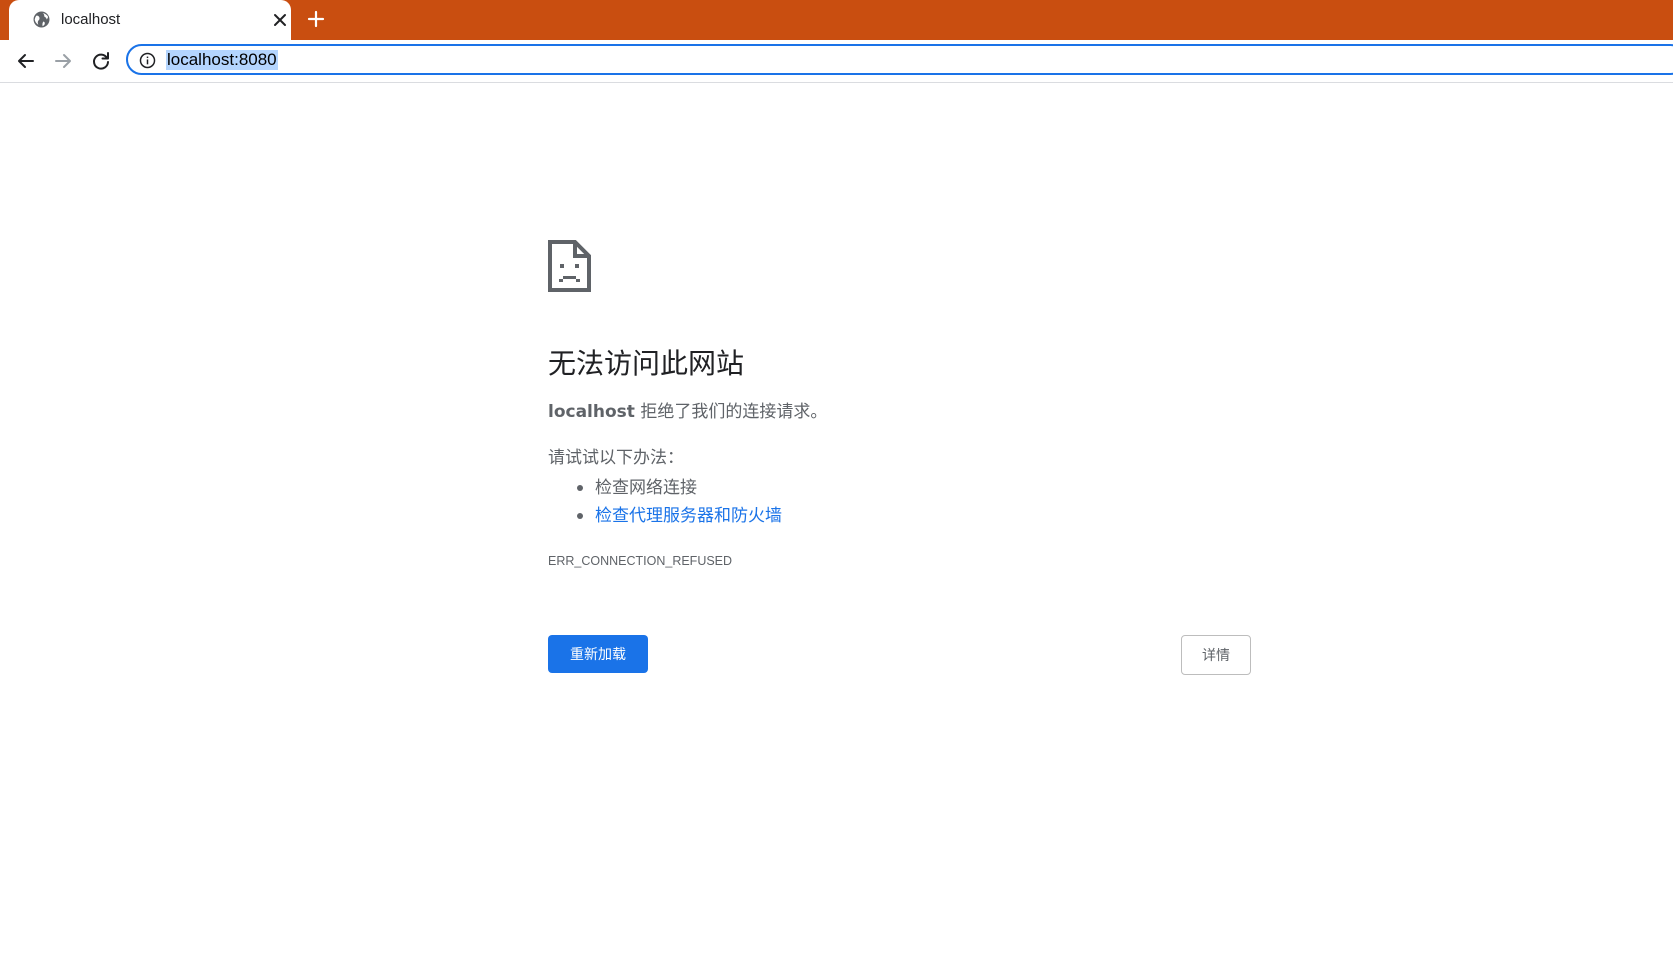 The width and height of the screenshot is (1673, 959). I want to click on globe-icon, so click(41, 19).